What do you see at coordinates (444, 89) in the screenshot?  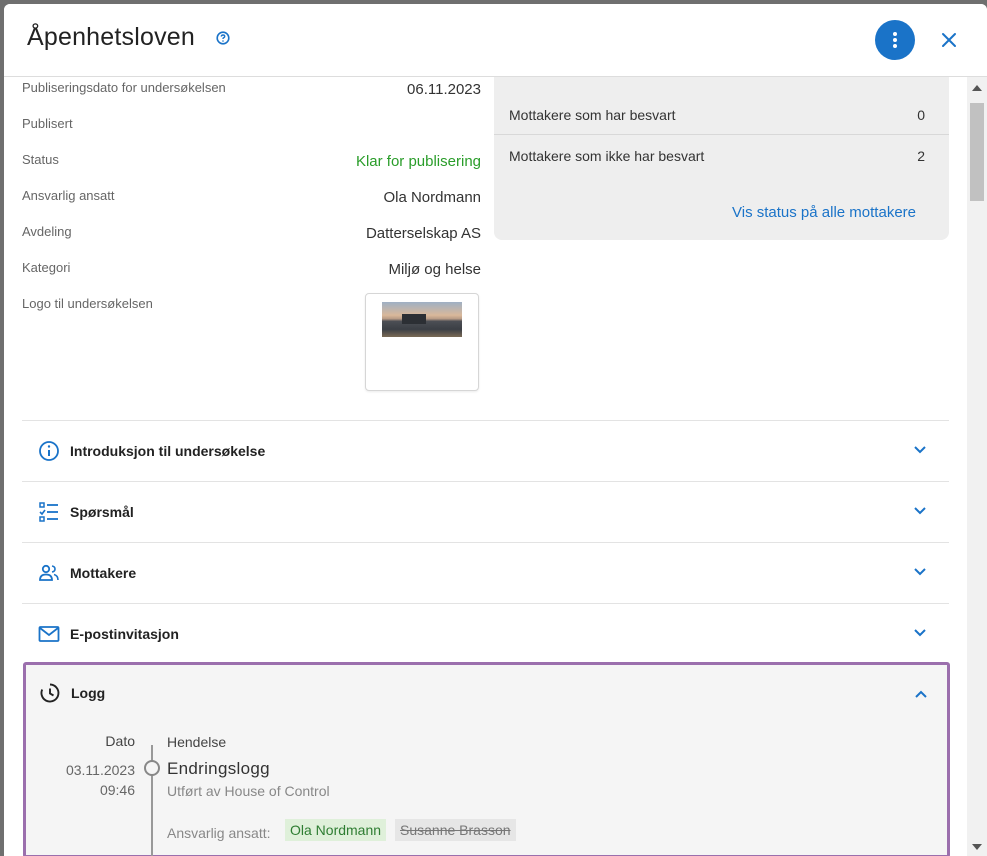 I see `publish-date-value: 06.11.2023` at bounding box center [444, 89].